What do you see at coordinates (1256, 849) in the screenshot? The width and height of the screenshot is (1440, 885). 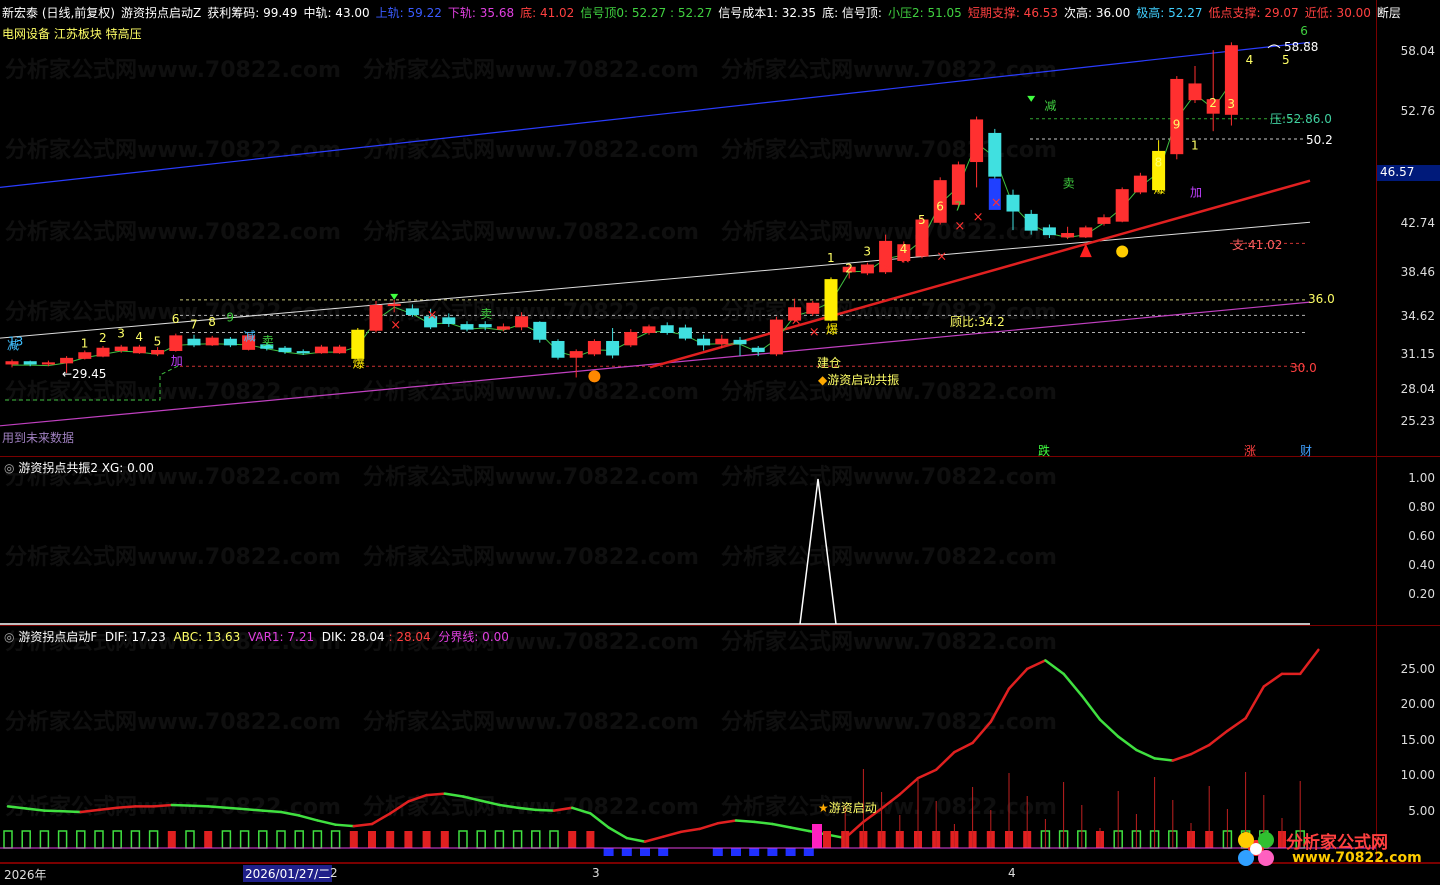 I see `flower-logo-icon` at bounding box center [1256, 849].